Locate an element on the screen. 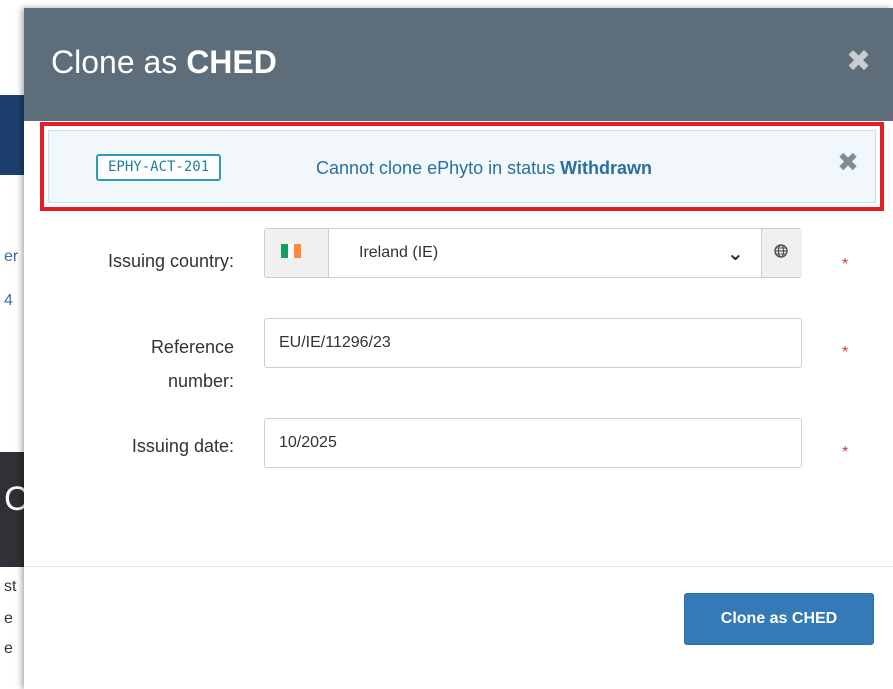  issuing-country-label: Issuing country: is located at coordinates (170, 261).